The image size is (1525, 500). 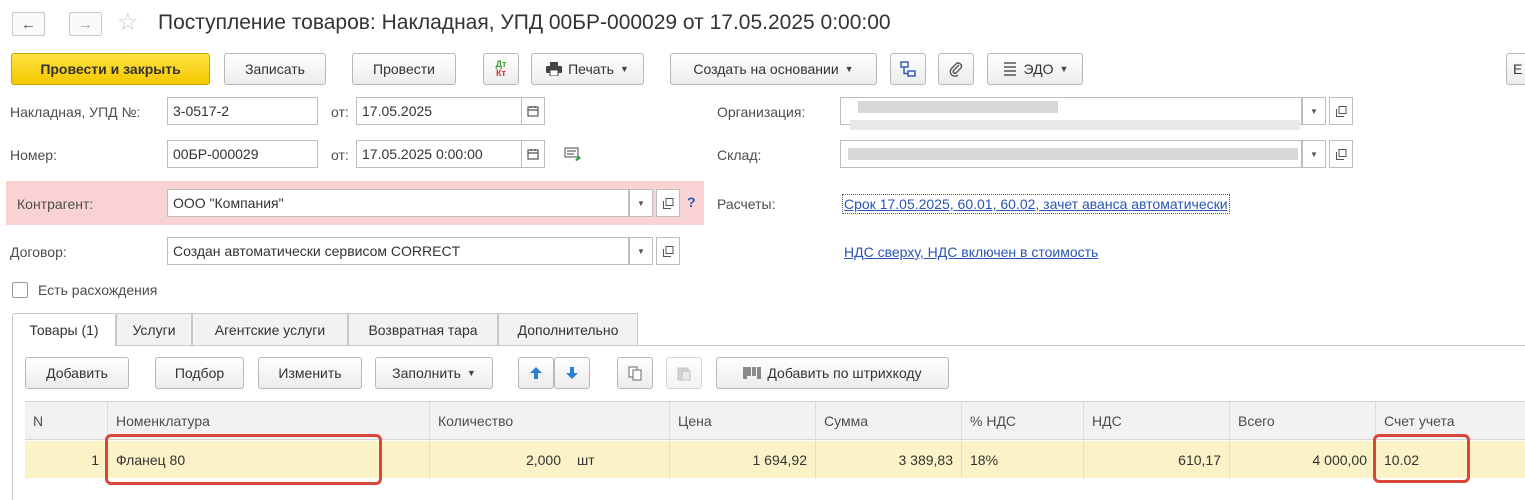 What do you see at coordinates (439, 111) in the screenshot?
I see `invoice-date-input: 17.05.2025` at bounding box center [439, 111].